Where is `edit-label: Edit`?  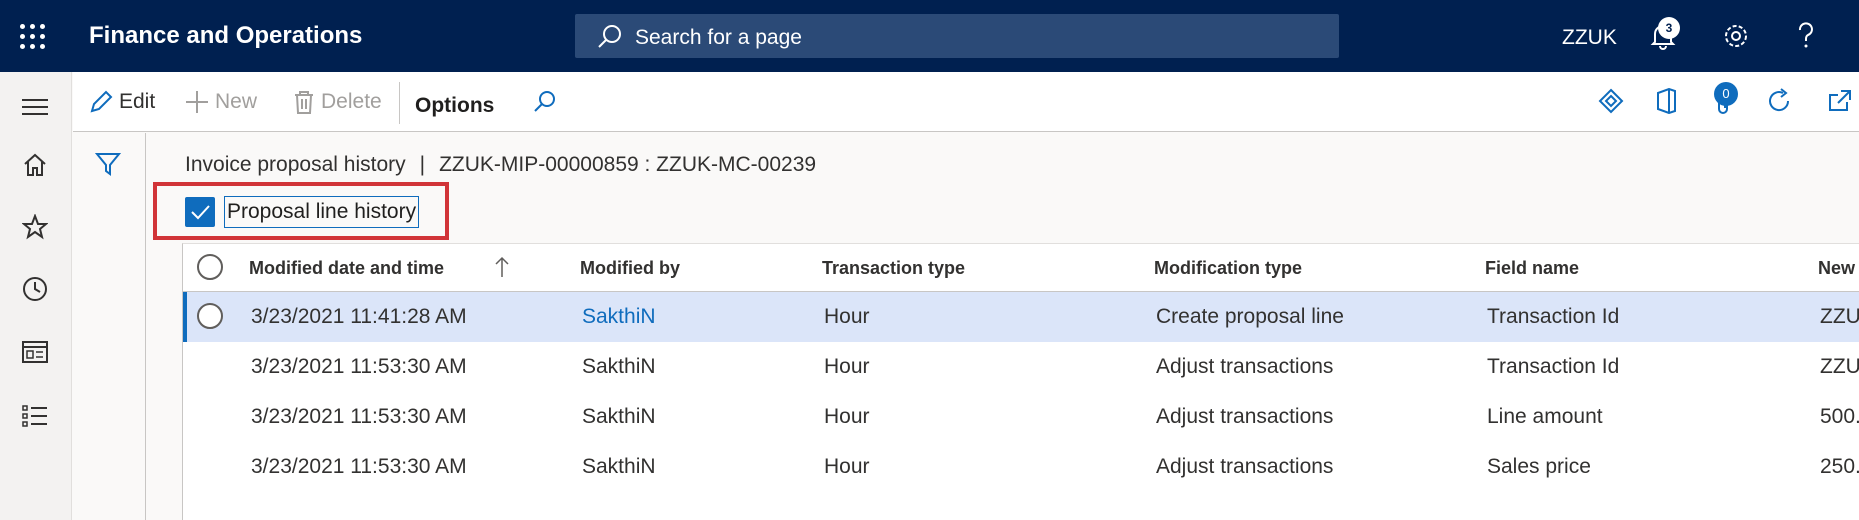 edit-label: Edit is located at coordinates (137, 101).